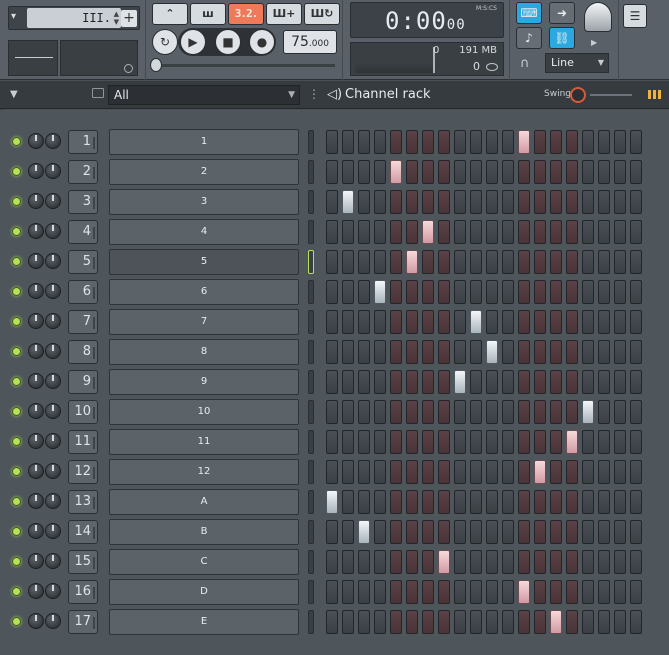 This screenshot has width=669, height=655. What do you see at coordinates (322, 14) in the screenshot?
I see `loop-record-button: Ш↻` at bounding box center [322, 14].